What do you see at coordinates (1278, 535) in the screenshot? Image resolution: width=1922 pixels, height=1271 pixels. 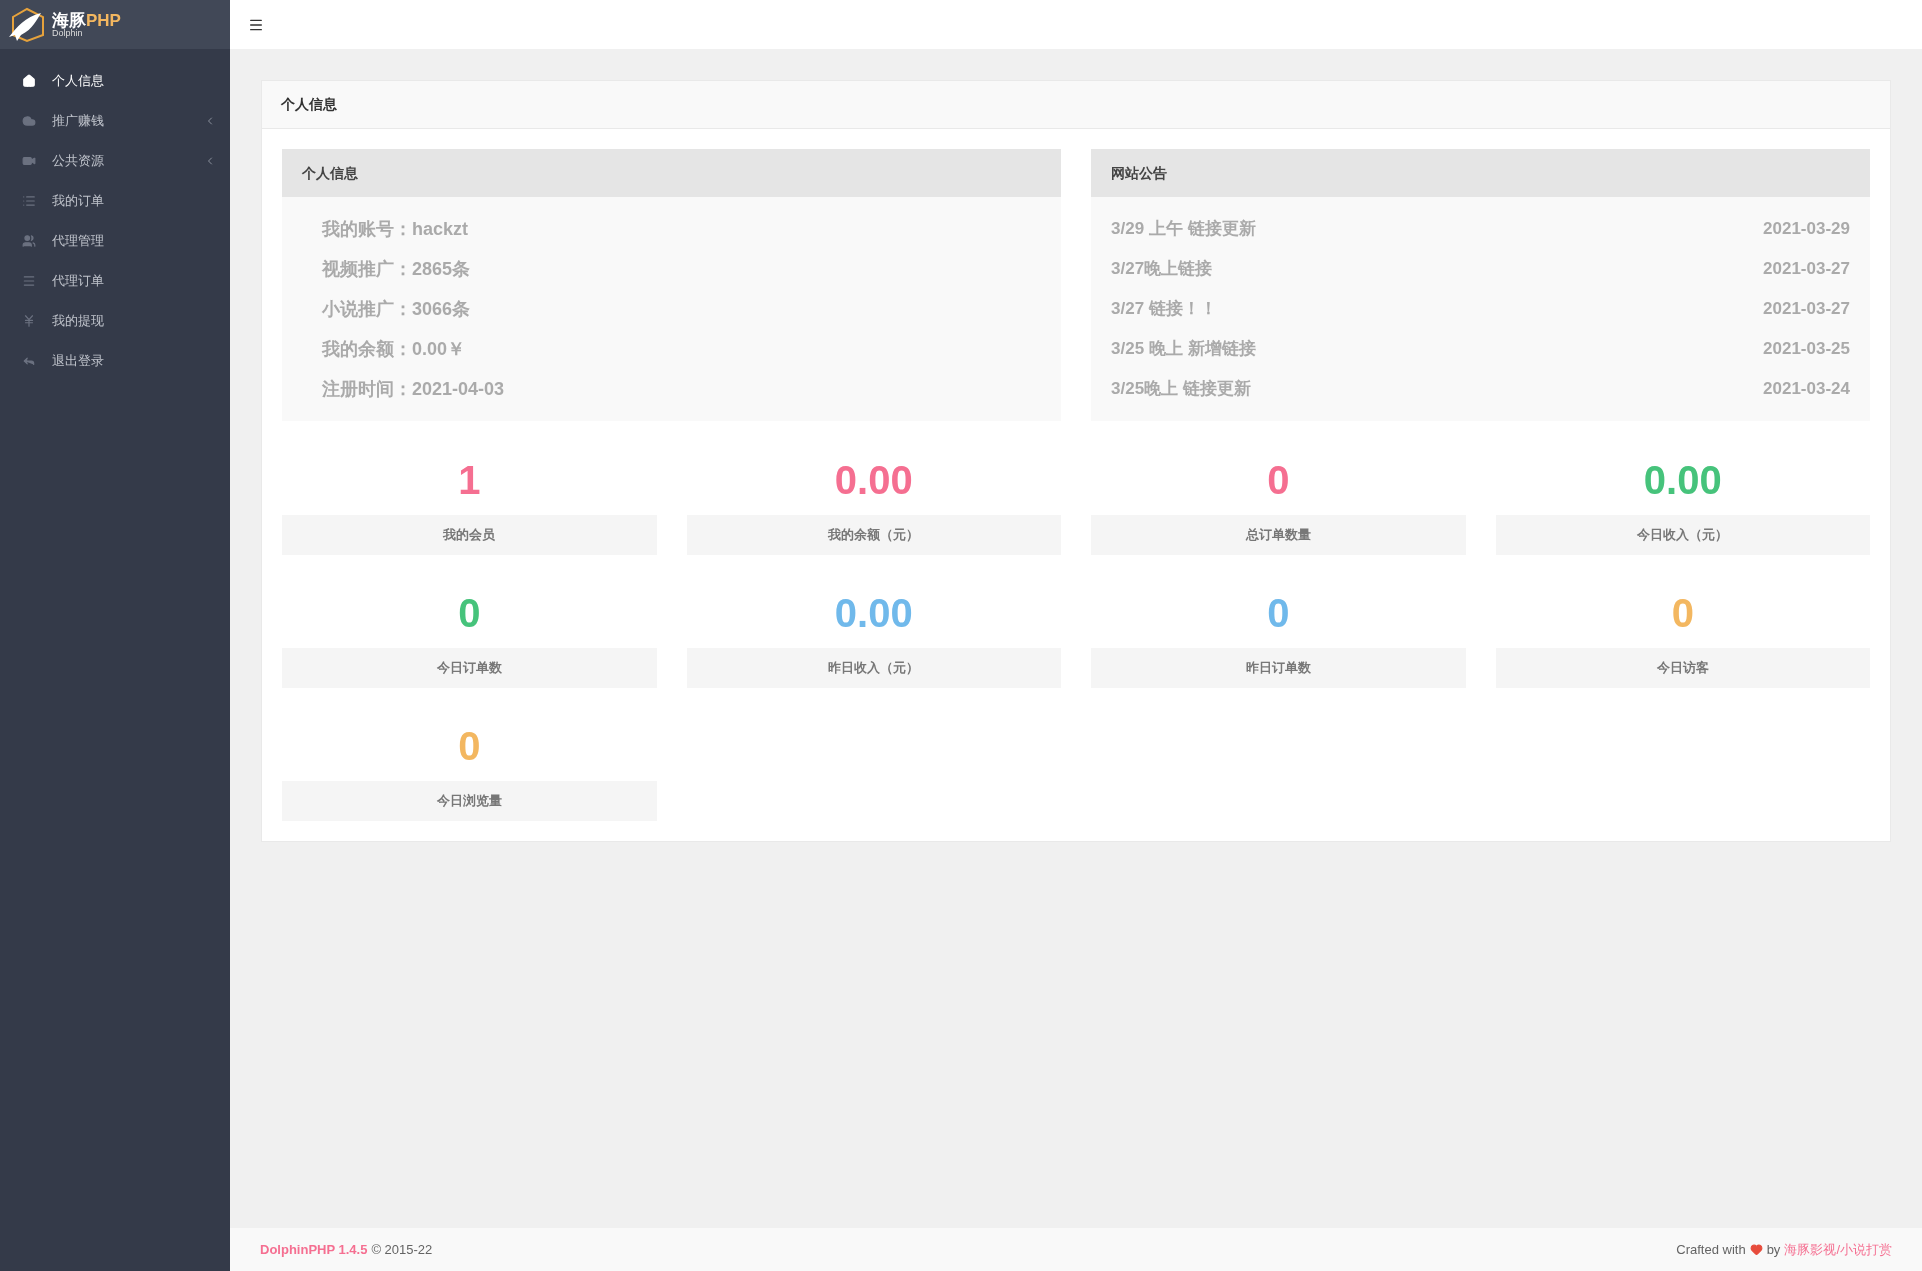 I see `stat-label: 总订单数量` at bounding box center [1278, 535].